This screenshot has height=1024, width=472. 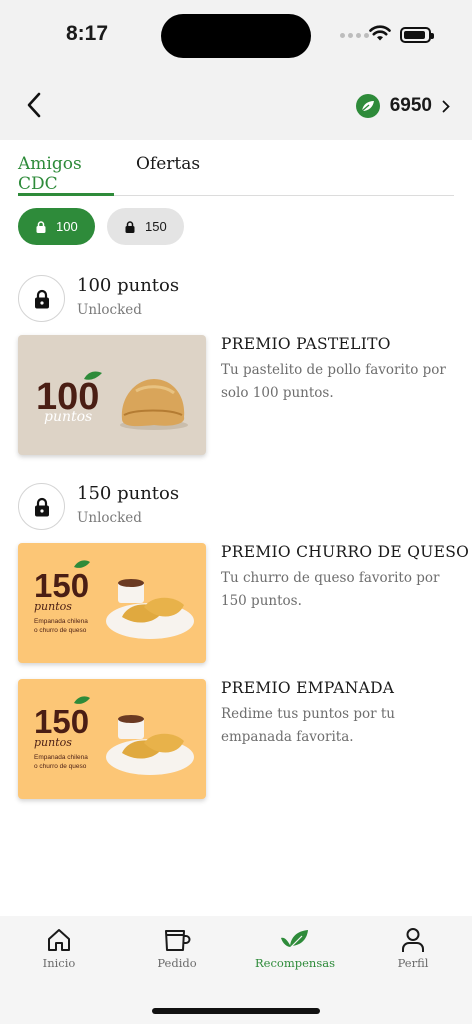 I want to click on tier-title: 100 puntos, so click(x=128, y=285).